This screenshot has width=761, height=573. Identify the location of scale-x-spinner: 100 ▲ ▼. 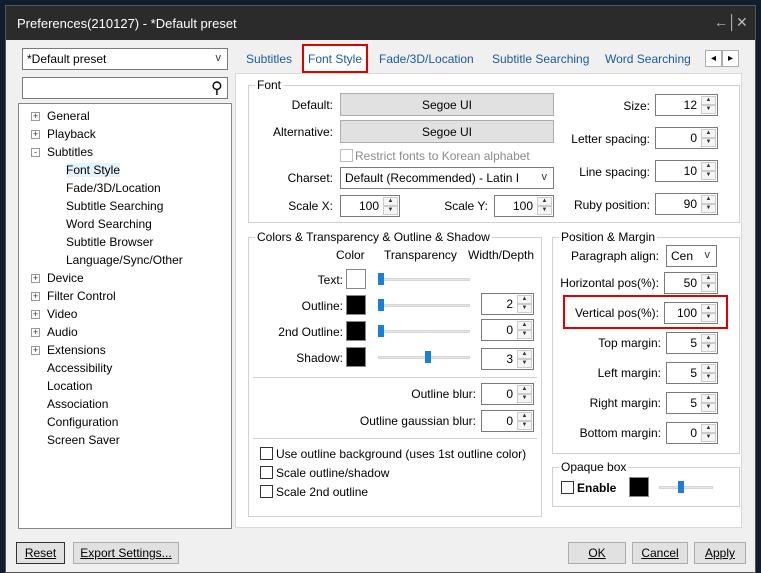
(370, 206).